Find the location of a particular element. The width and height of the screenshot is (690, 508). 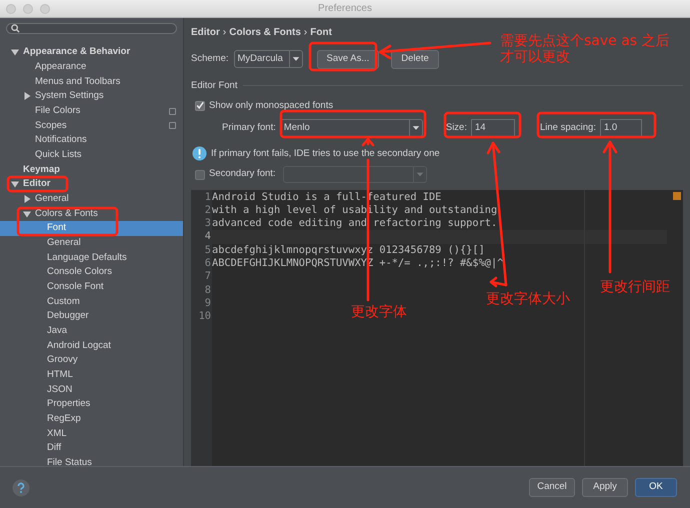

tree-item: Java is located at coordinates (91, 331).